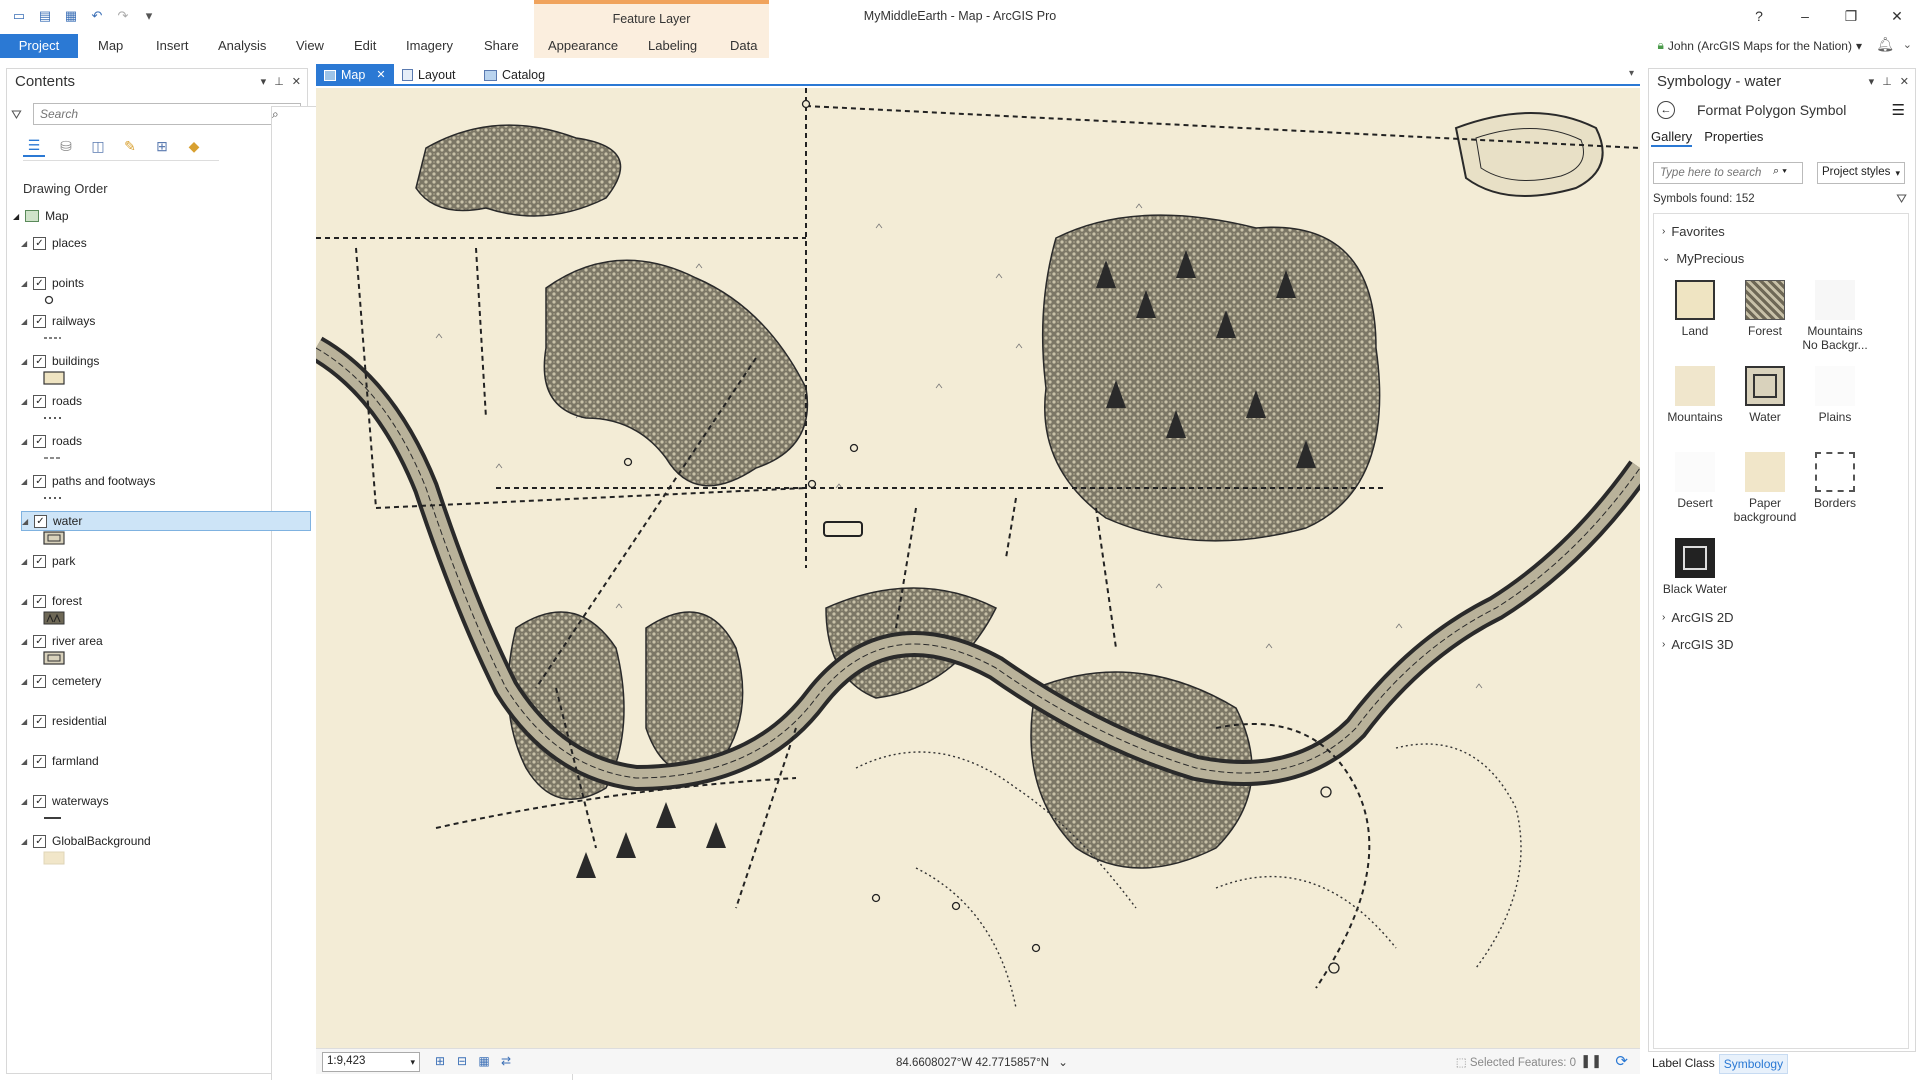  Describe the element at coordinates (365, 46) in the screenshot. I see `tab-edit: Edit` at that location.